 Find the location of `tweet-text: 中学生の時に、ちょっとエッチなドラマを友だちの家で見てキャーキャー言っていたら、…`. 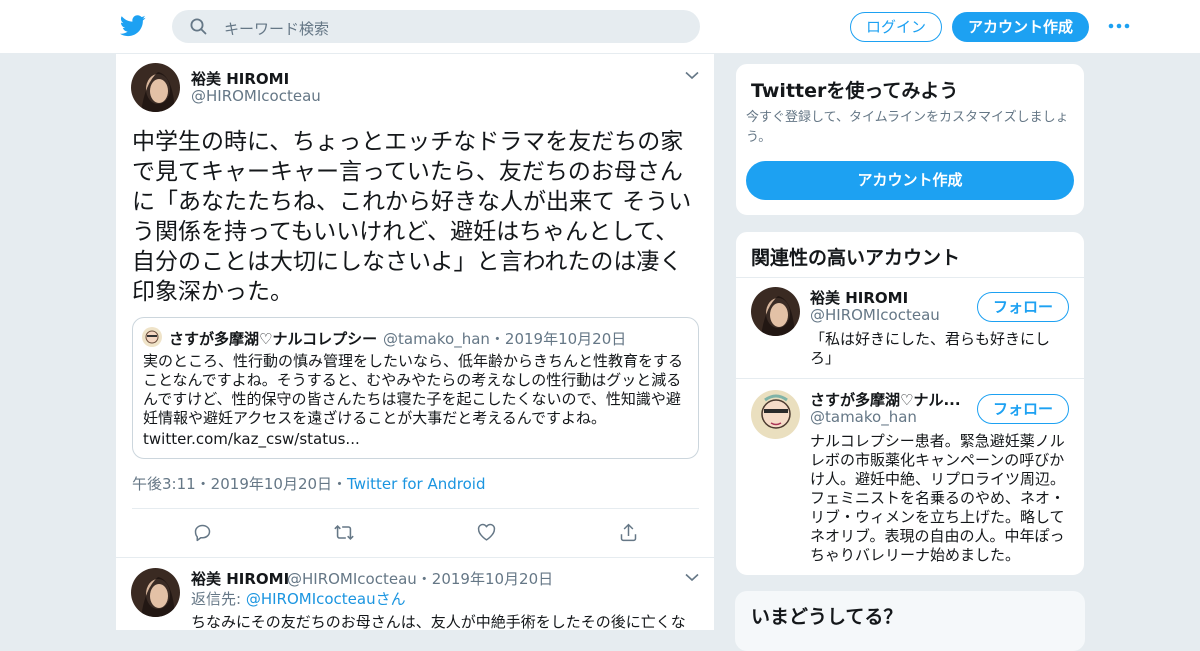

tweet-text: 中学生の時に、ちょっとエッチなドラマを友だちの家で見てキャーキャー言っていたら、… is located at coordinates (412, 217).